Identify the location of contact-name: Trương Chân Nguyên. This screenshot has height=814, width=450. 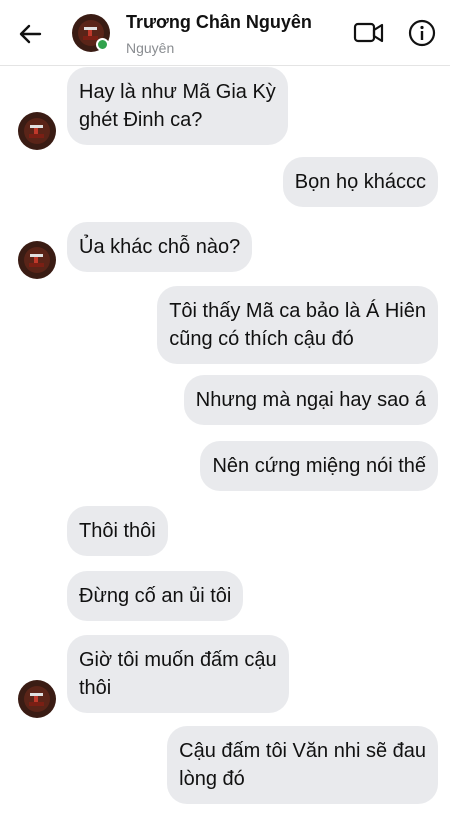
(219, 22).